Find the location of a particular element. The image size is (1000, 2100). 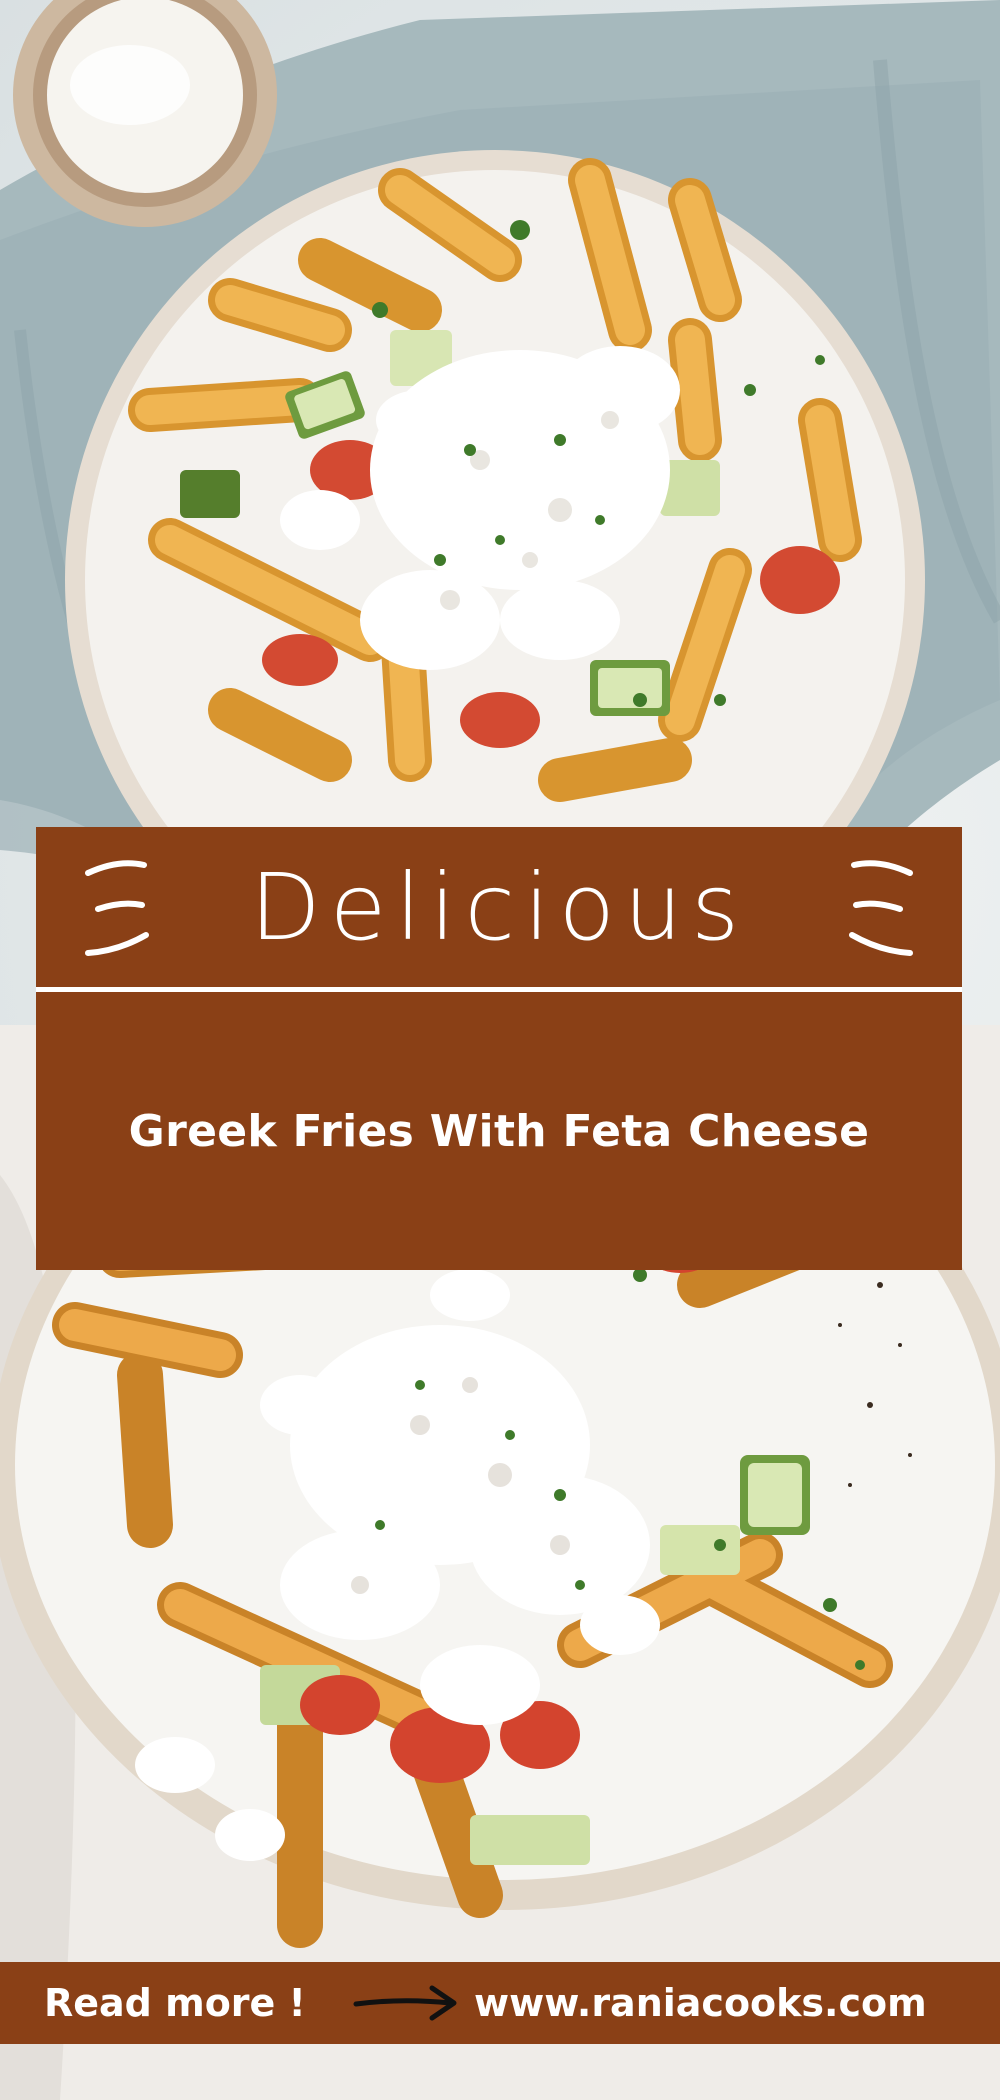

subtitle-banner: Greek Fries With Feta Cheese is located at coordinates (499, 1131).